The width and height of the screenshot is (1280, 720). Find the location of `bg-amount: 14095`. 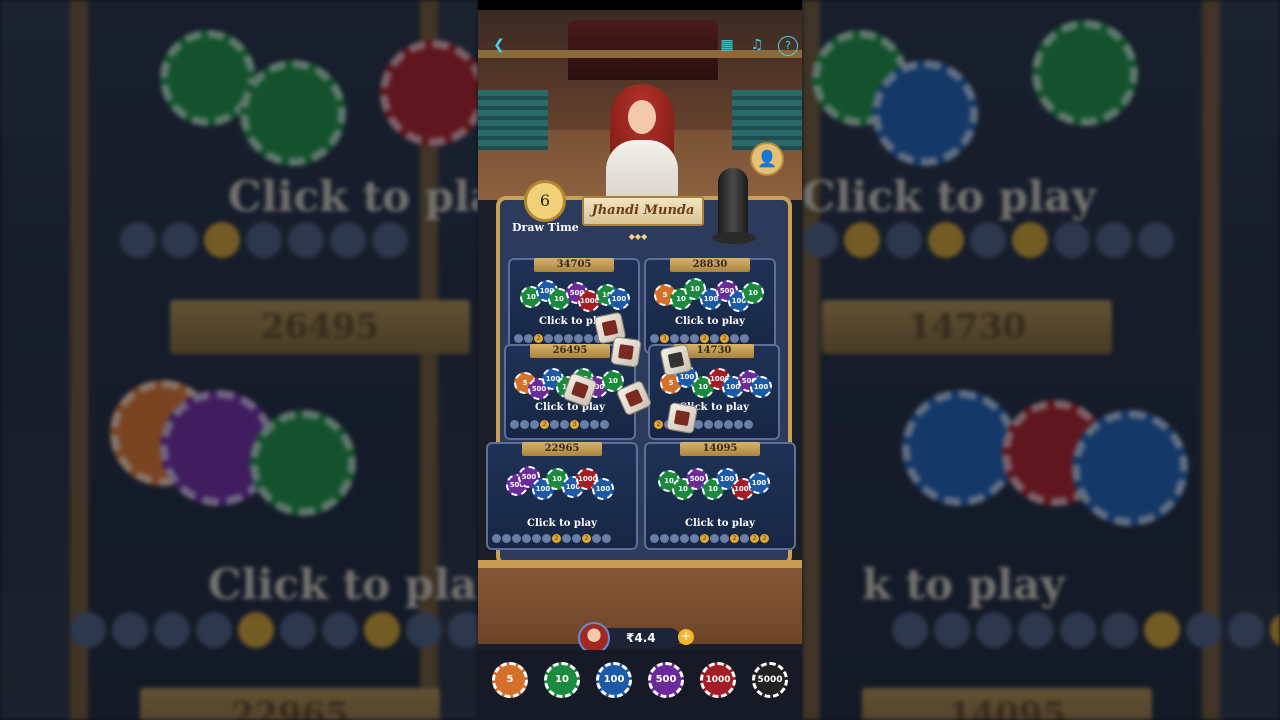

bg-amount: 14095 is located at coordinates (1007, 704).